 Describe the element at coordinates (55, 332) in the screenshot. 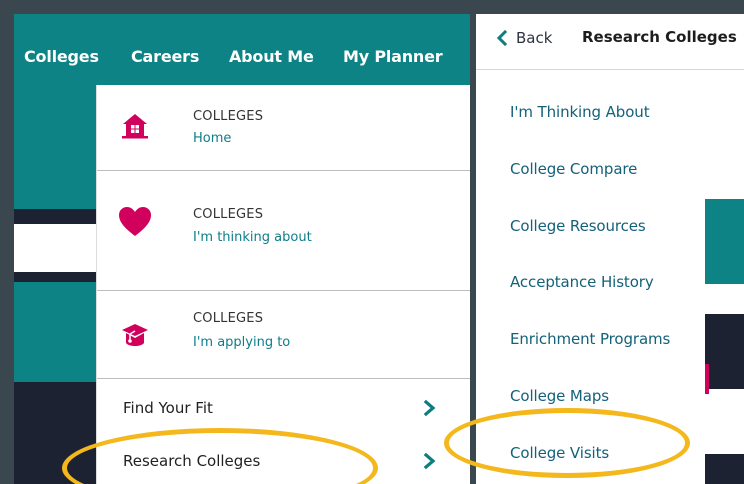

I see `page-teal-band` at that location.